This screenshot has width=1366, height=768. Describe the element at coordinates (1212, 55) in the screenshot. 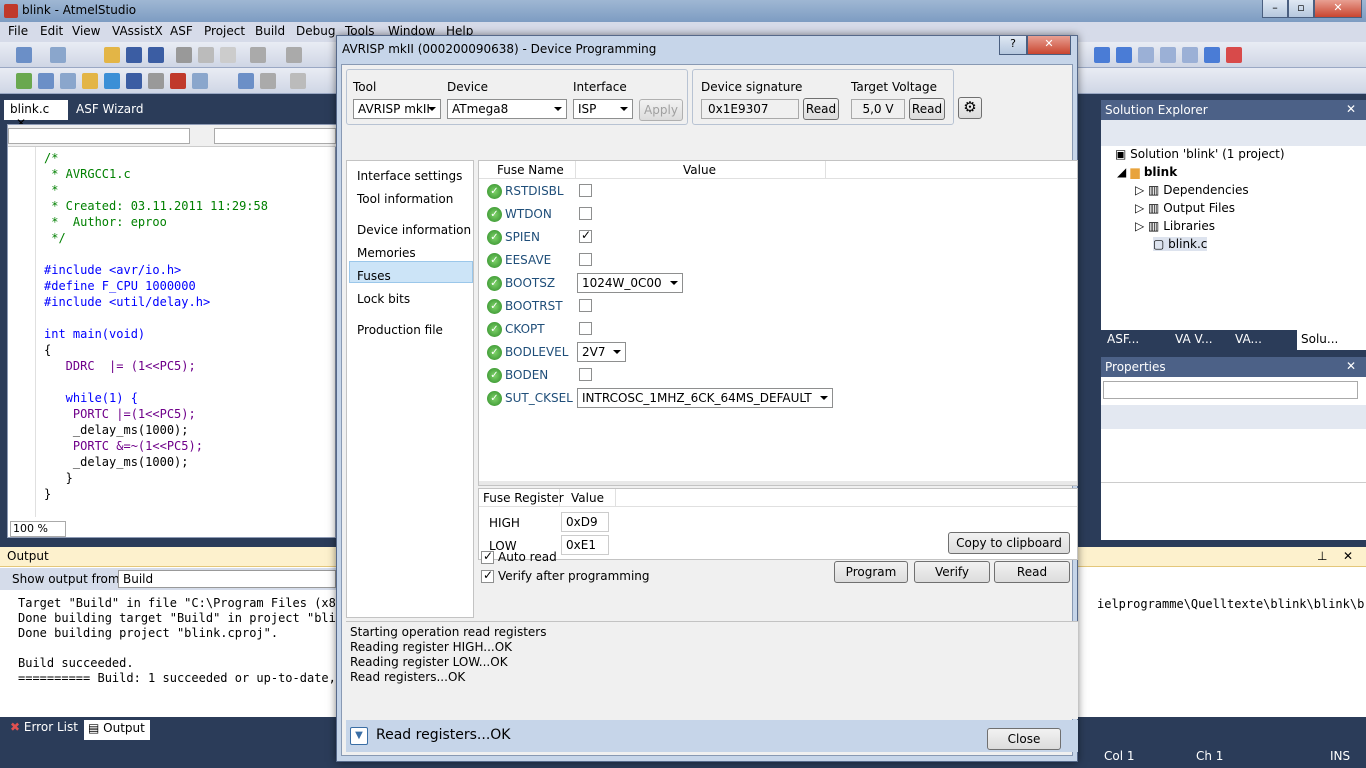

I see `bookmark-toggle-icon` at that location.